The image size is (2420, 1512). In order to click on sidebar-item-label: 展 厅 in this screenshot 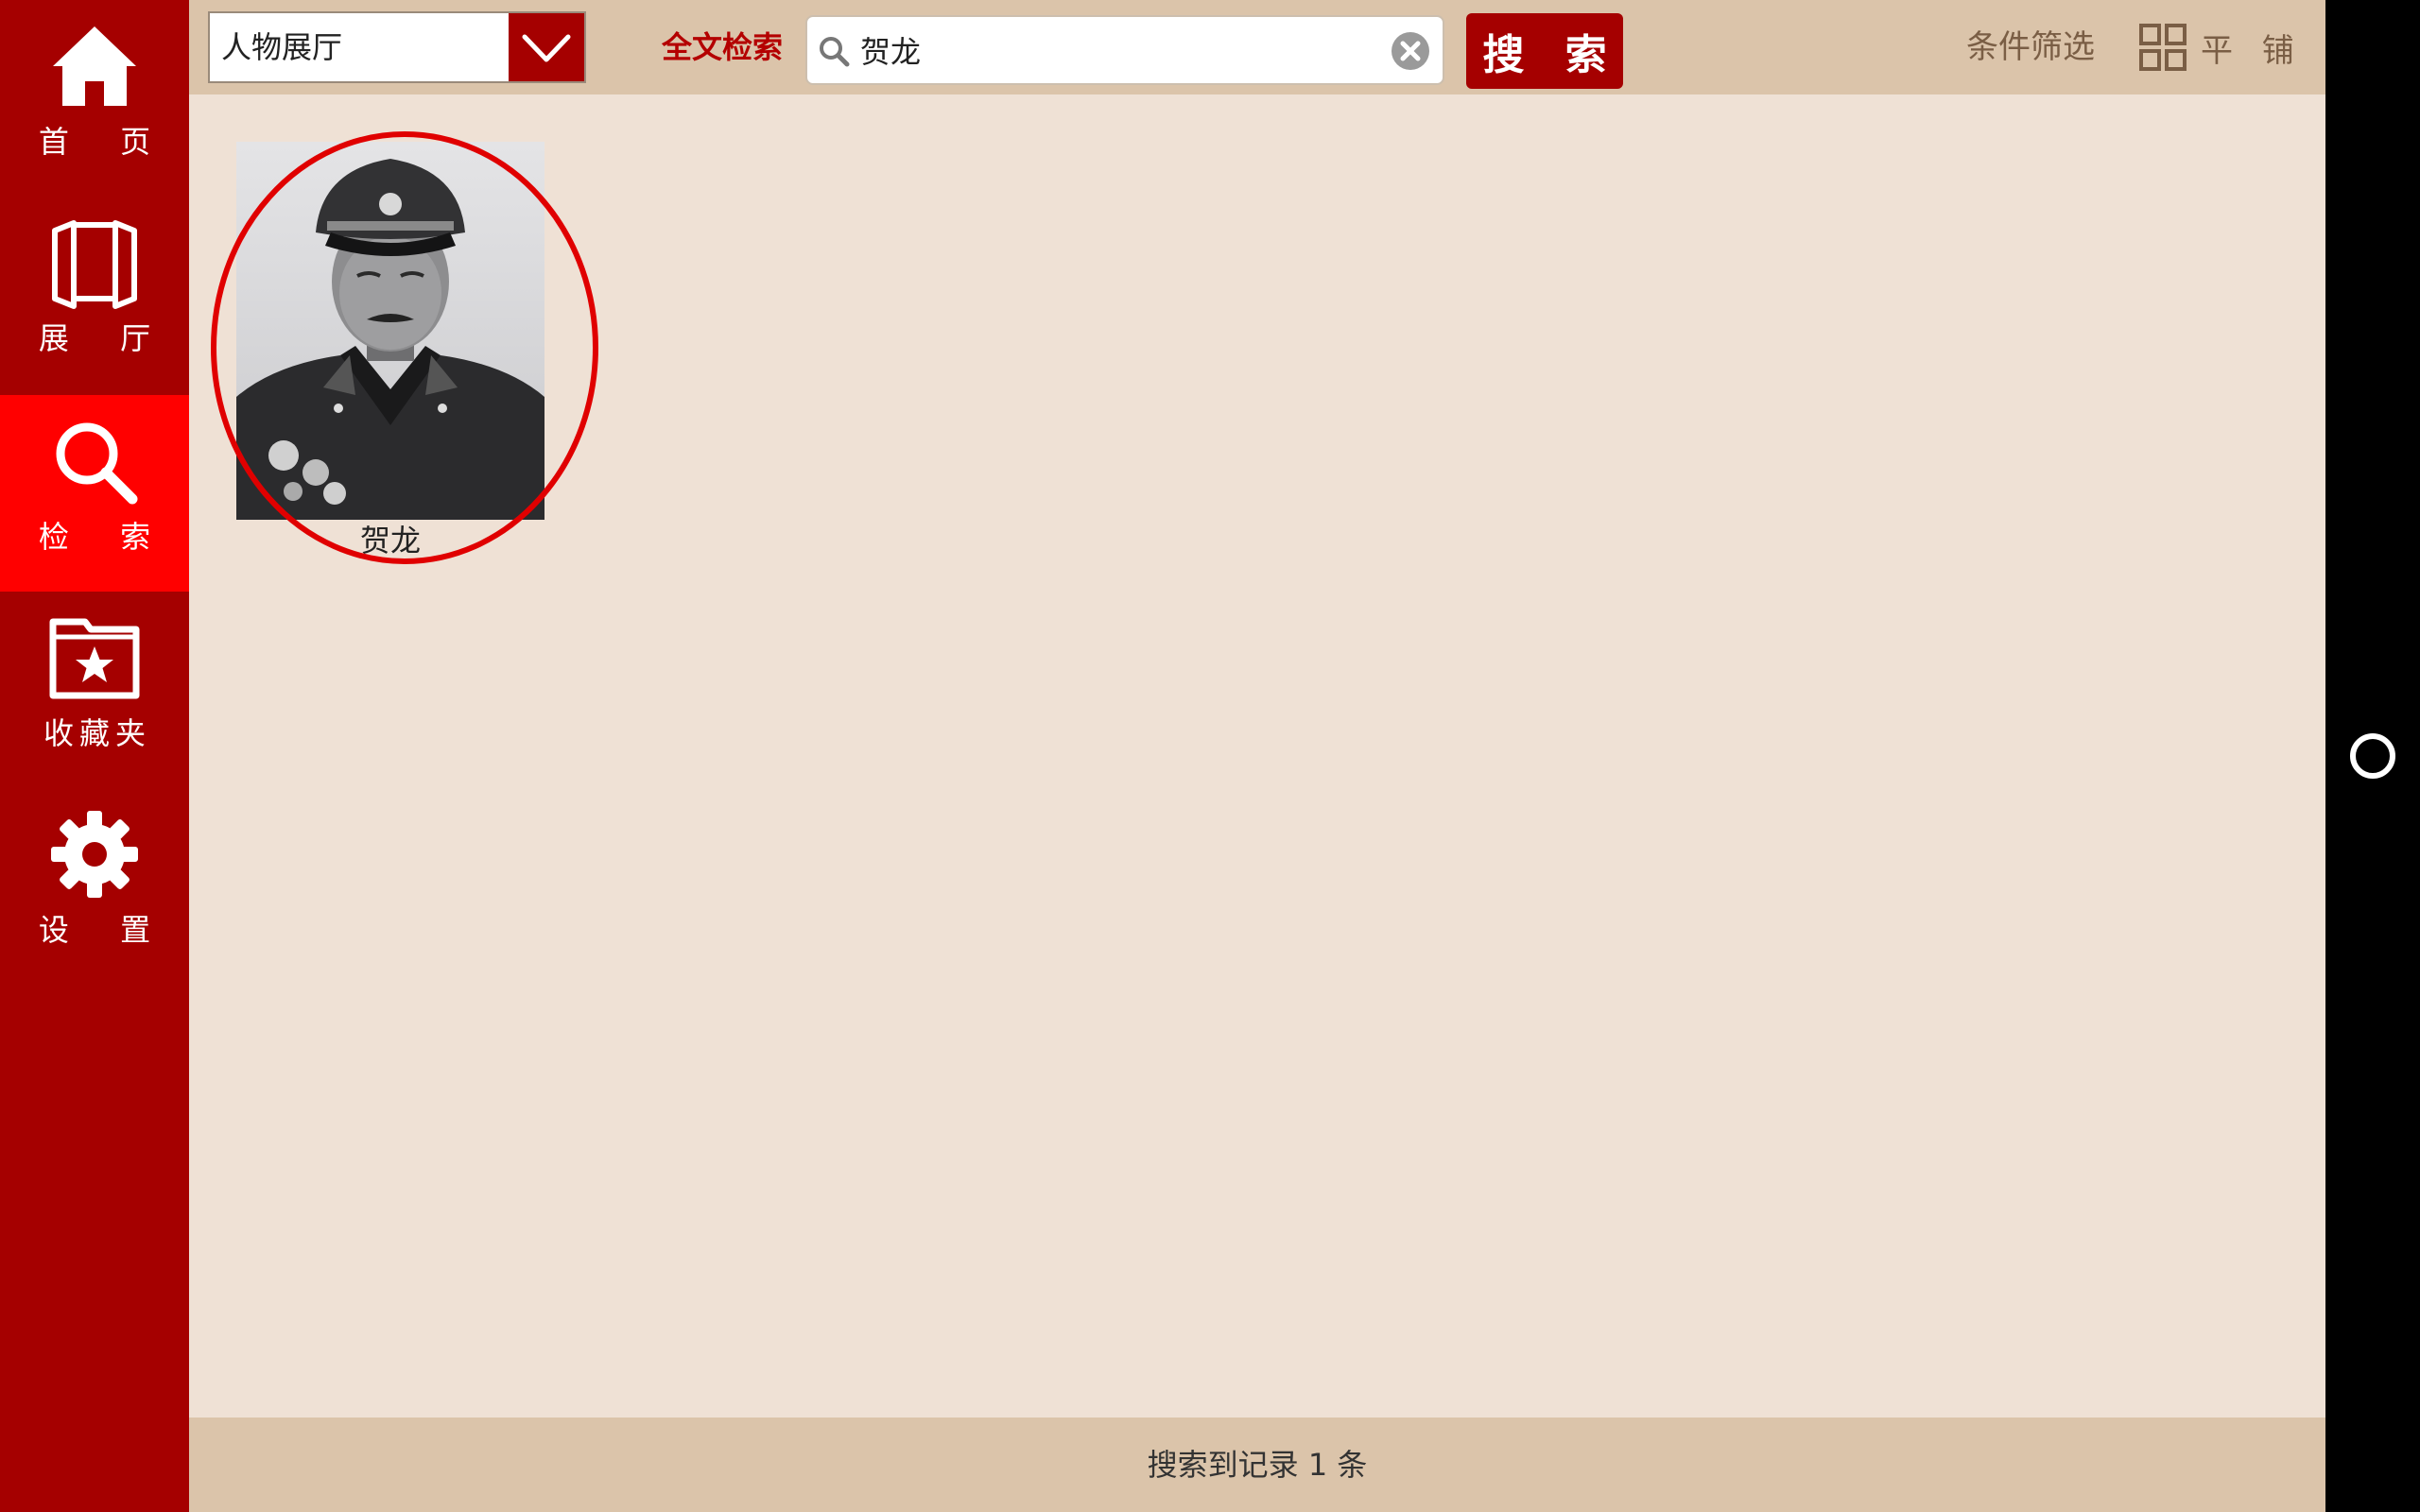, I will do `click(105, 338)`.